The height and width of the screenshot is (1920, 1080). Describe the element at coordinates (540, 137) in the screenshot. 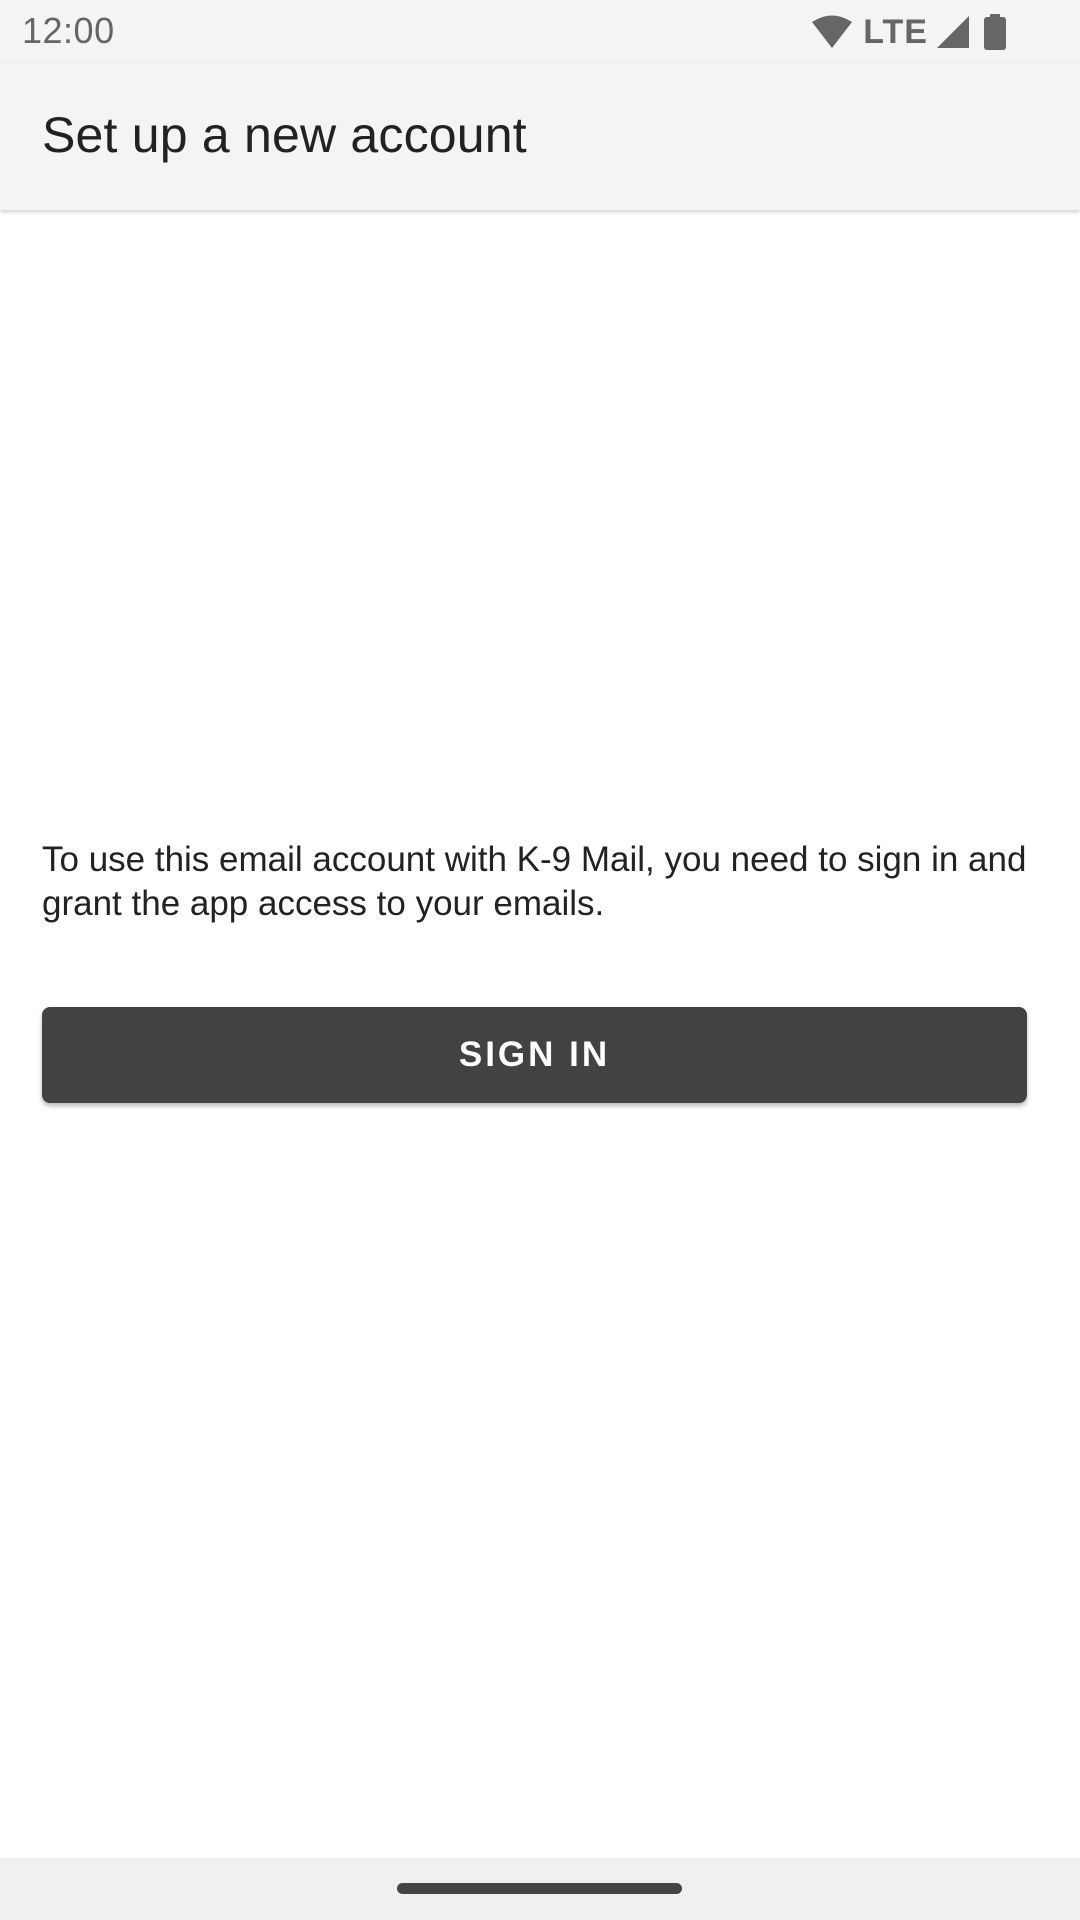

I see `app-bar: Set up a new account` at that location.